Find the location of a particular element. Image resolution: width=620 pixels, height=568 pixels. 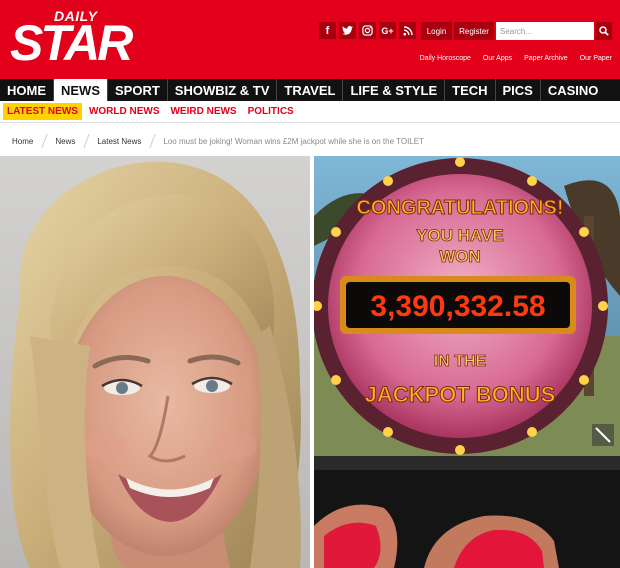

expand-icon is located at coordinates (603, 435).